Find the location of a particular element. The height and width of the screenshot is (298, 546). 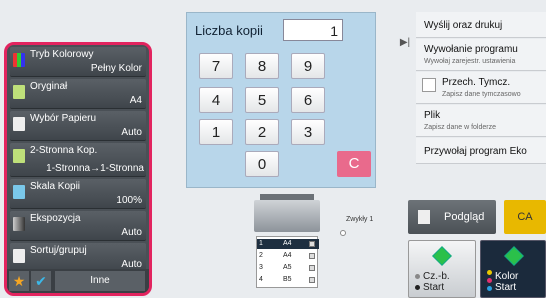

setting-name: Wybór Papieru is located at coordinates (63, 118).